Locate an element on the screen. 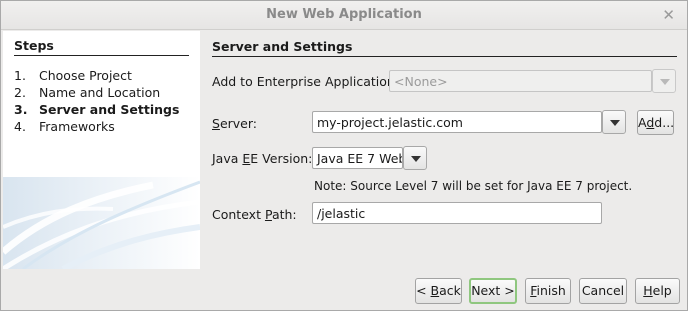 This screenshot has width=688, height=311. decorative-swoosh-graphic is located at coordinates (101, 223).